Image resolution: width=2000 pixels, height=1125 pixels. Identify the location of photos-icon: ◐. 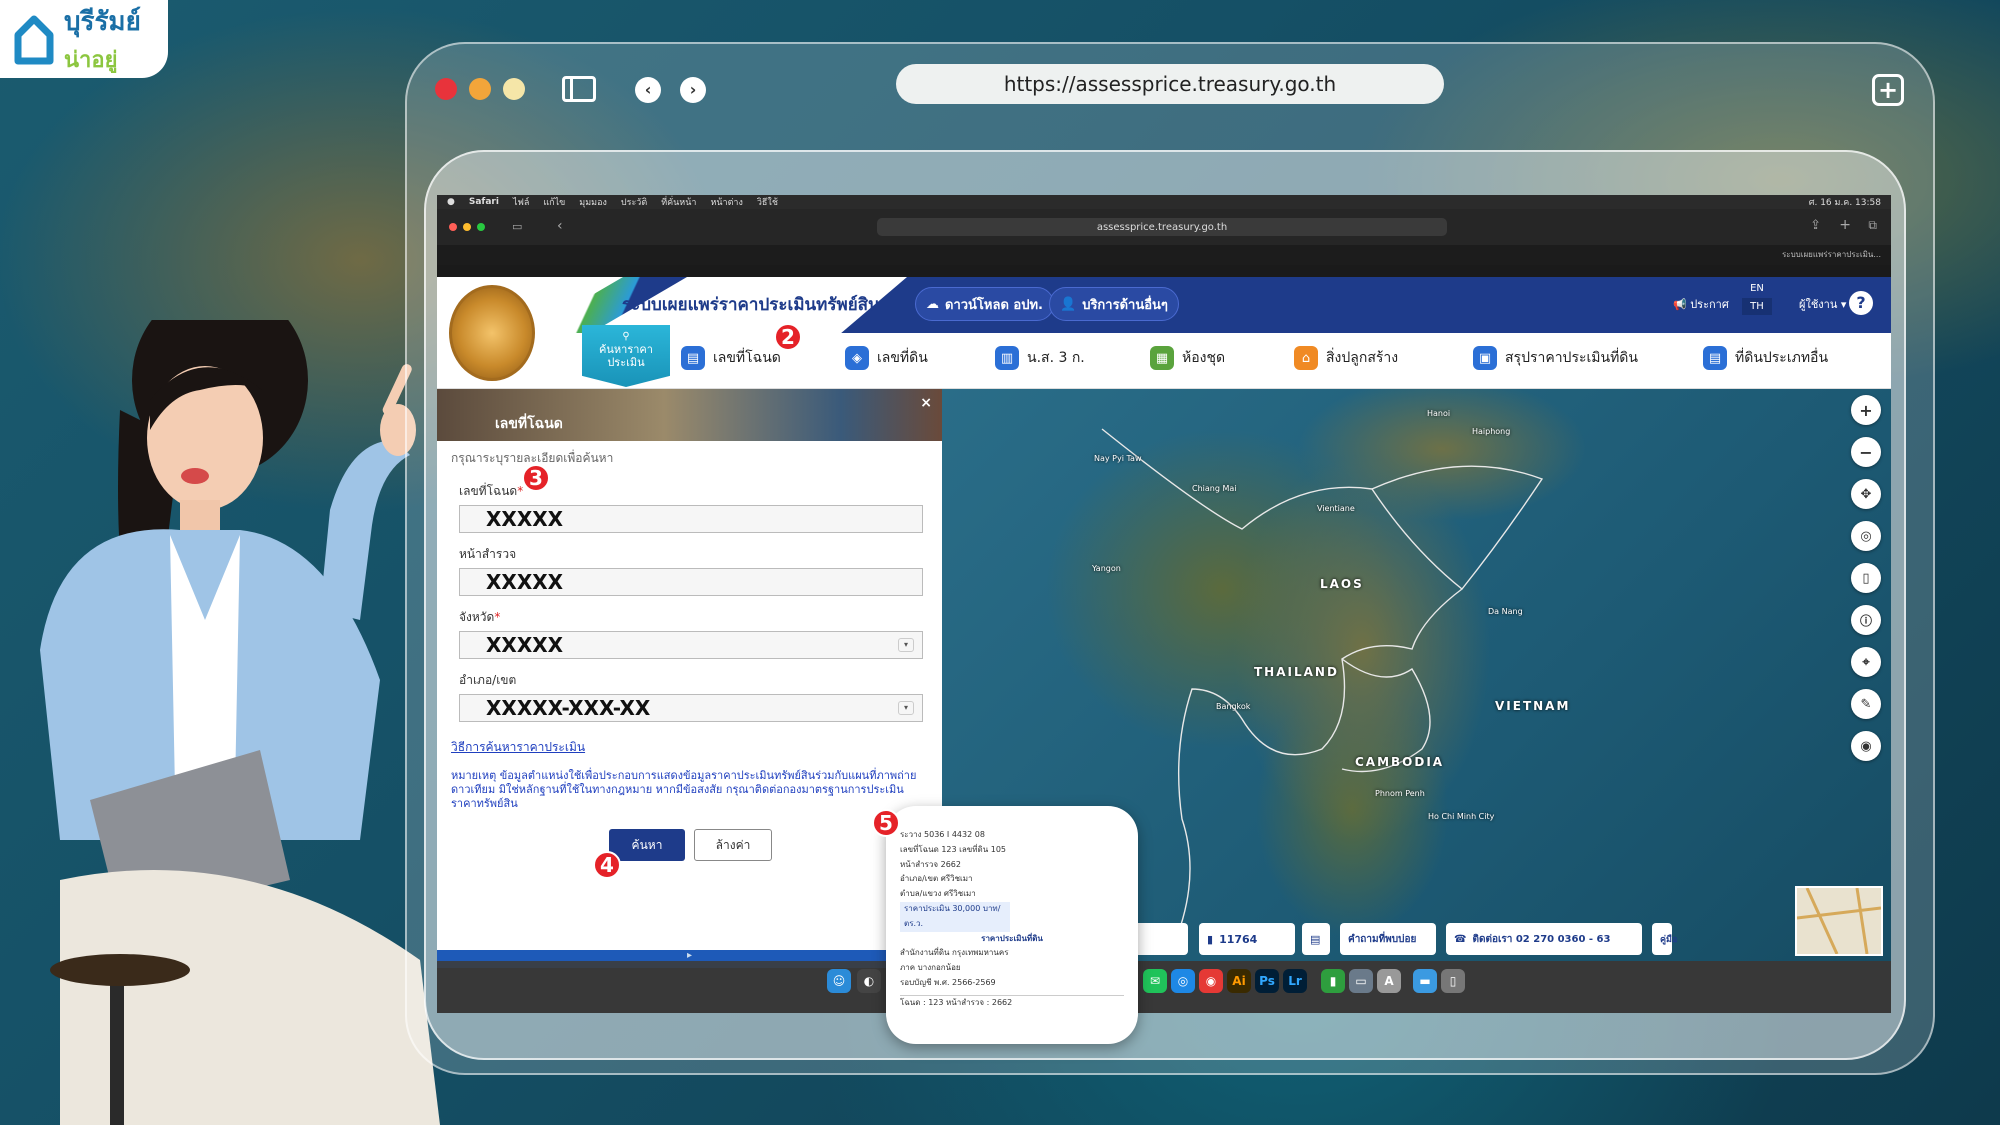
(869, 981).